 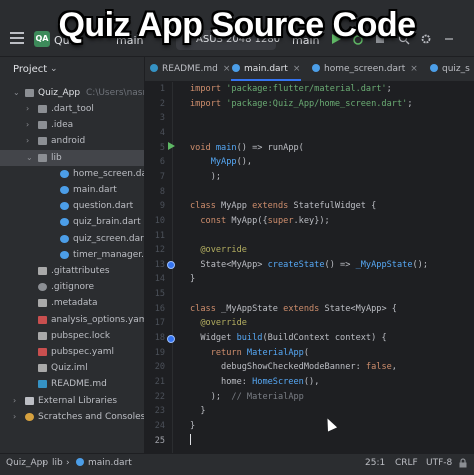 What do you see at coordinates (420, 264) in the screenshot?
I see `code-token: ();` at bounding box center [420, 264].